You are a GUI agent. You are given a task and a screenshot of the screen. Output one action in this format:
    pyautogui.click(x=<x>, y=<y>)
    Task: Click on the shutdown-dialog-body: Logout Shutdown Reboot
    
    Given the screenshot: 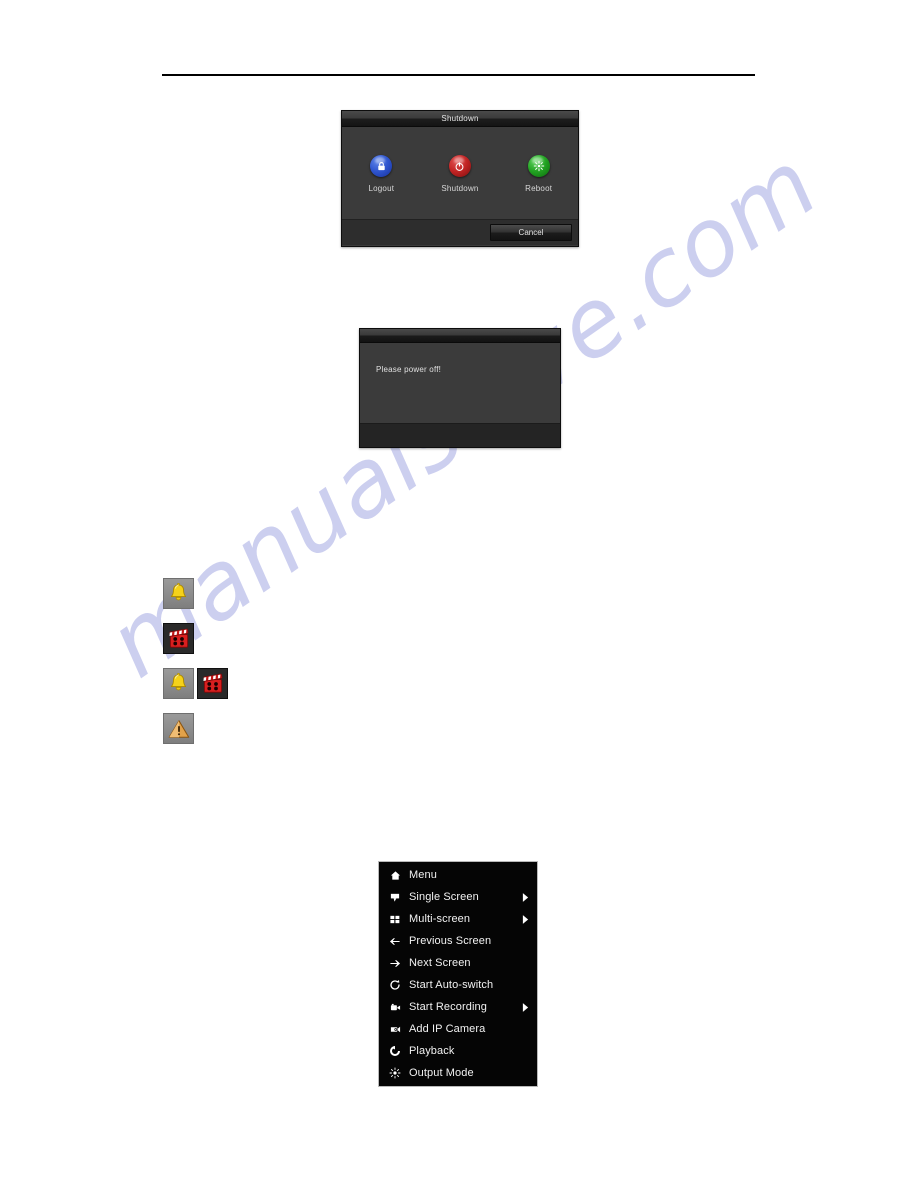 What is the action you would take?
    pyautogui.click(x=460, y=173)
    